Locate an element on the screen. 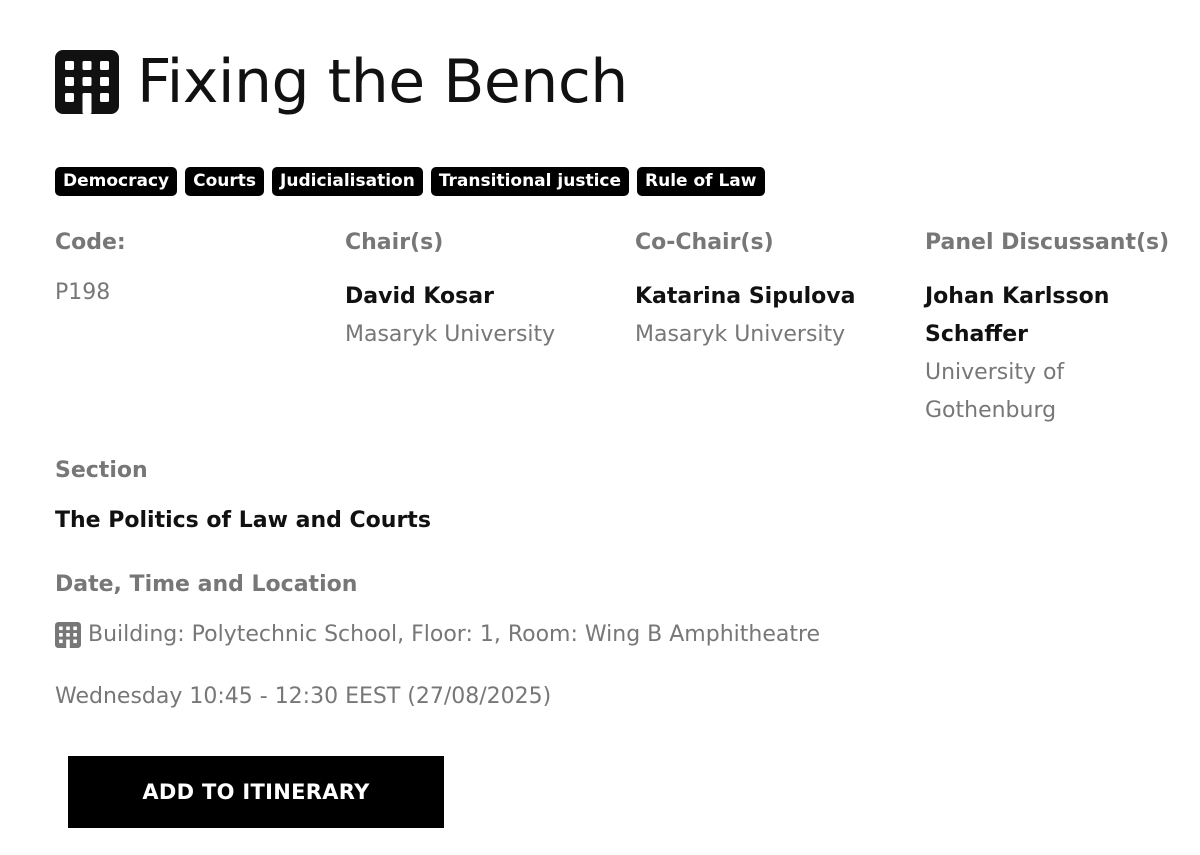 Image resolution: width=1200 pixels, height=855 pixels. page-header: Fixing the Bench is located at coordinates (341, 82).